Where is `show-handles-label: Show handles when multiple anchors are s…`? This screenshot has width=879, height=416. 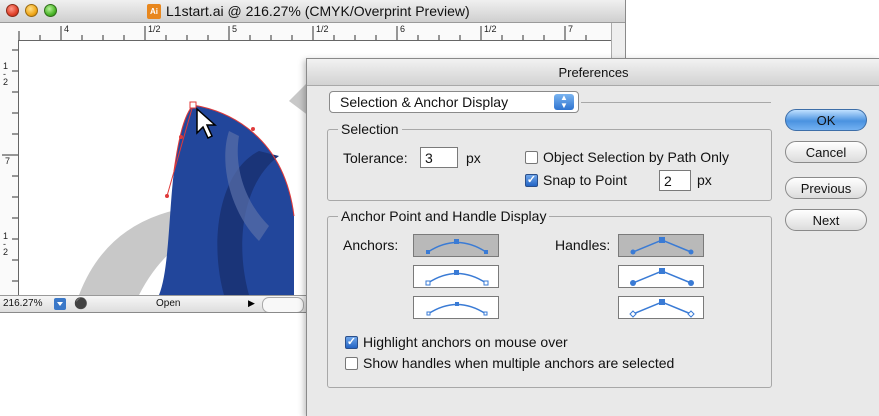
show-handles-label: Show handles when multiple anchors are s… is located at coordinates (518, 363).